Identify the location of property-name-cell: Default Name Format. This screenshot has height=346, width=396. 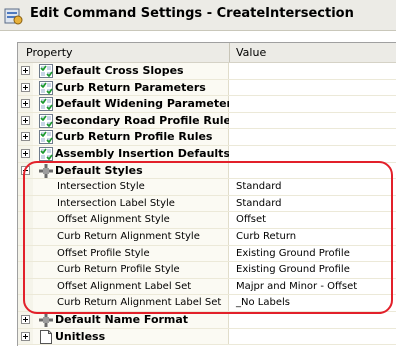
(125, 320).